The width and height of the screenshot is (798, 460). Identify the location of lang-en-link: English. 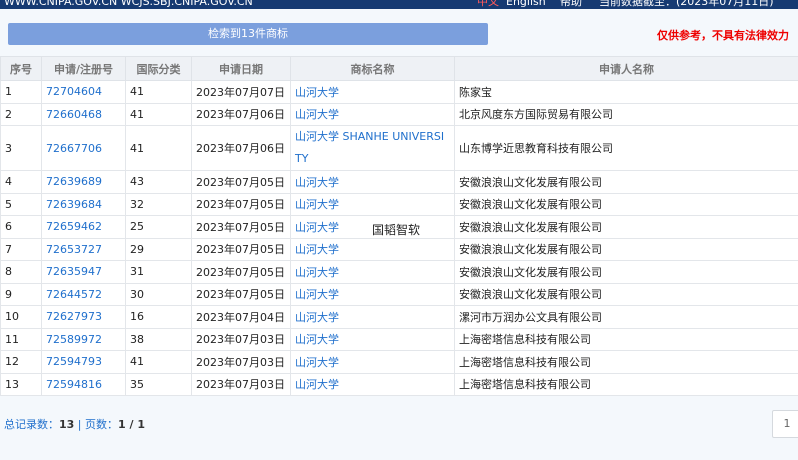
(526, 4).